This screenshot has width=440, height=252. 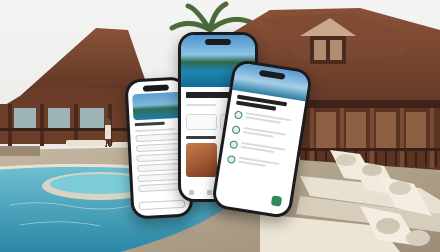 I want to click on assistant-title, so click(x=149, y=124).